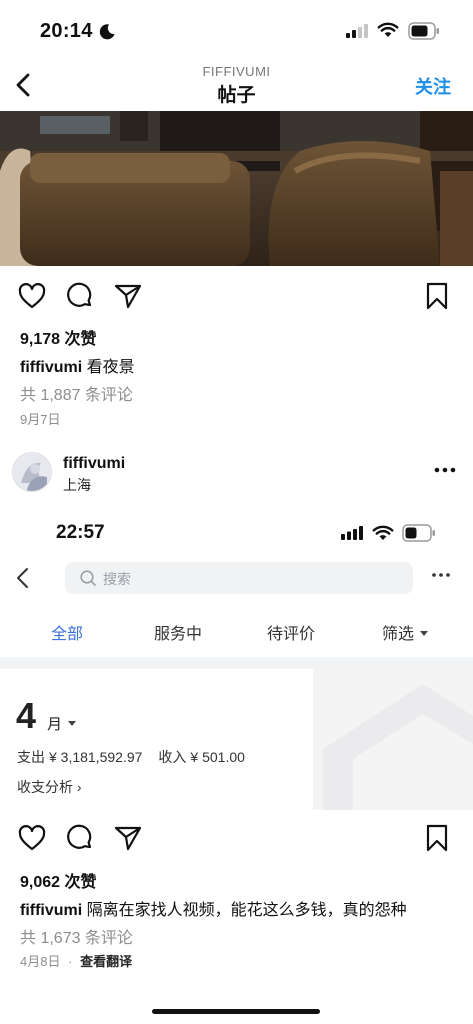 This screenshot has height=1024, width=473. I want to click on post-location: 上海, so click(77, 485).